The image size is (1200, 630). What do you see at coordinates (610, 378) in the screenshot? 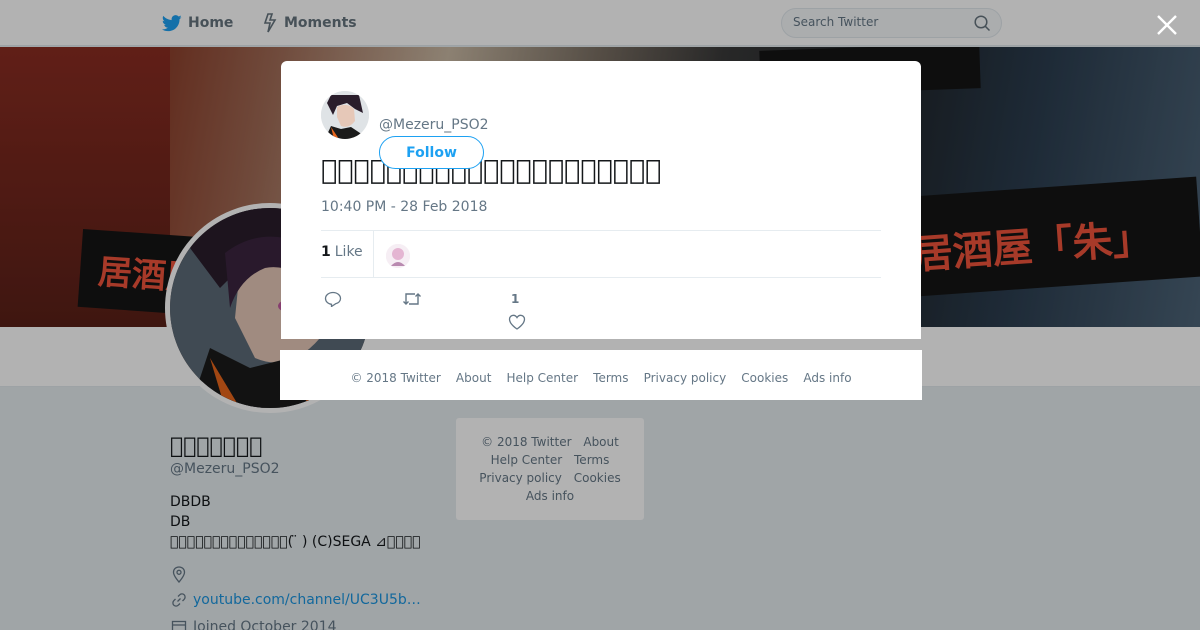
I see `footer-terms-link: Terms` at bounding box center [610, 378].